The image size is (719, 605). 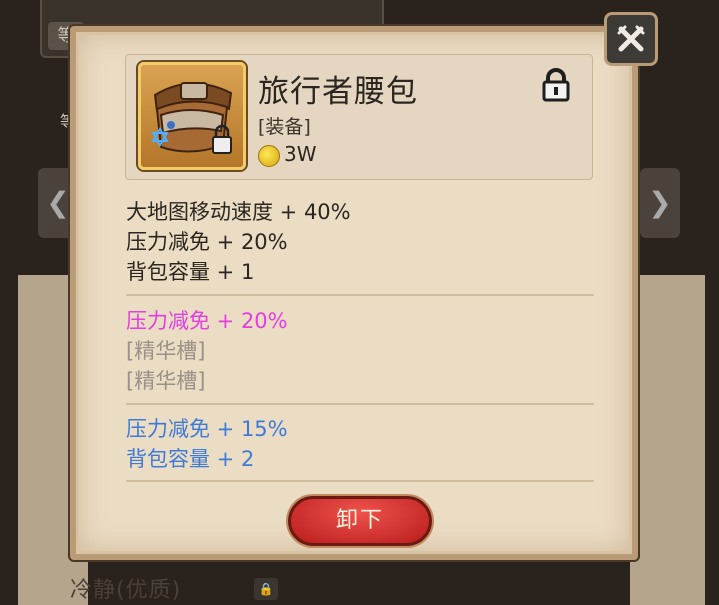 What do you see at coordinates (300, 154) in the screenshot?
I see `item-price: 3W` at bounding box center [300, 154].